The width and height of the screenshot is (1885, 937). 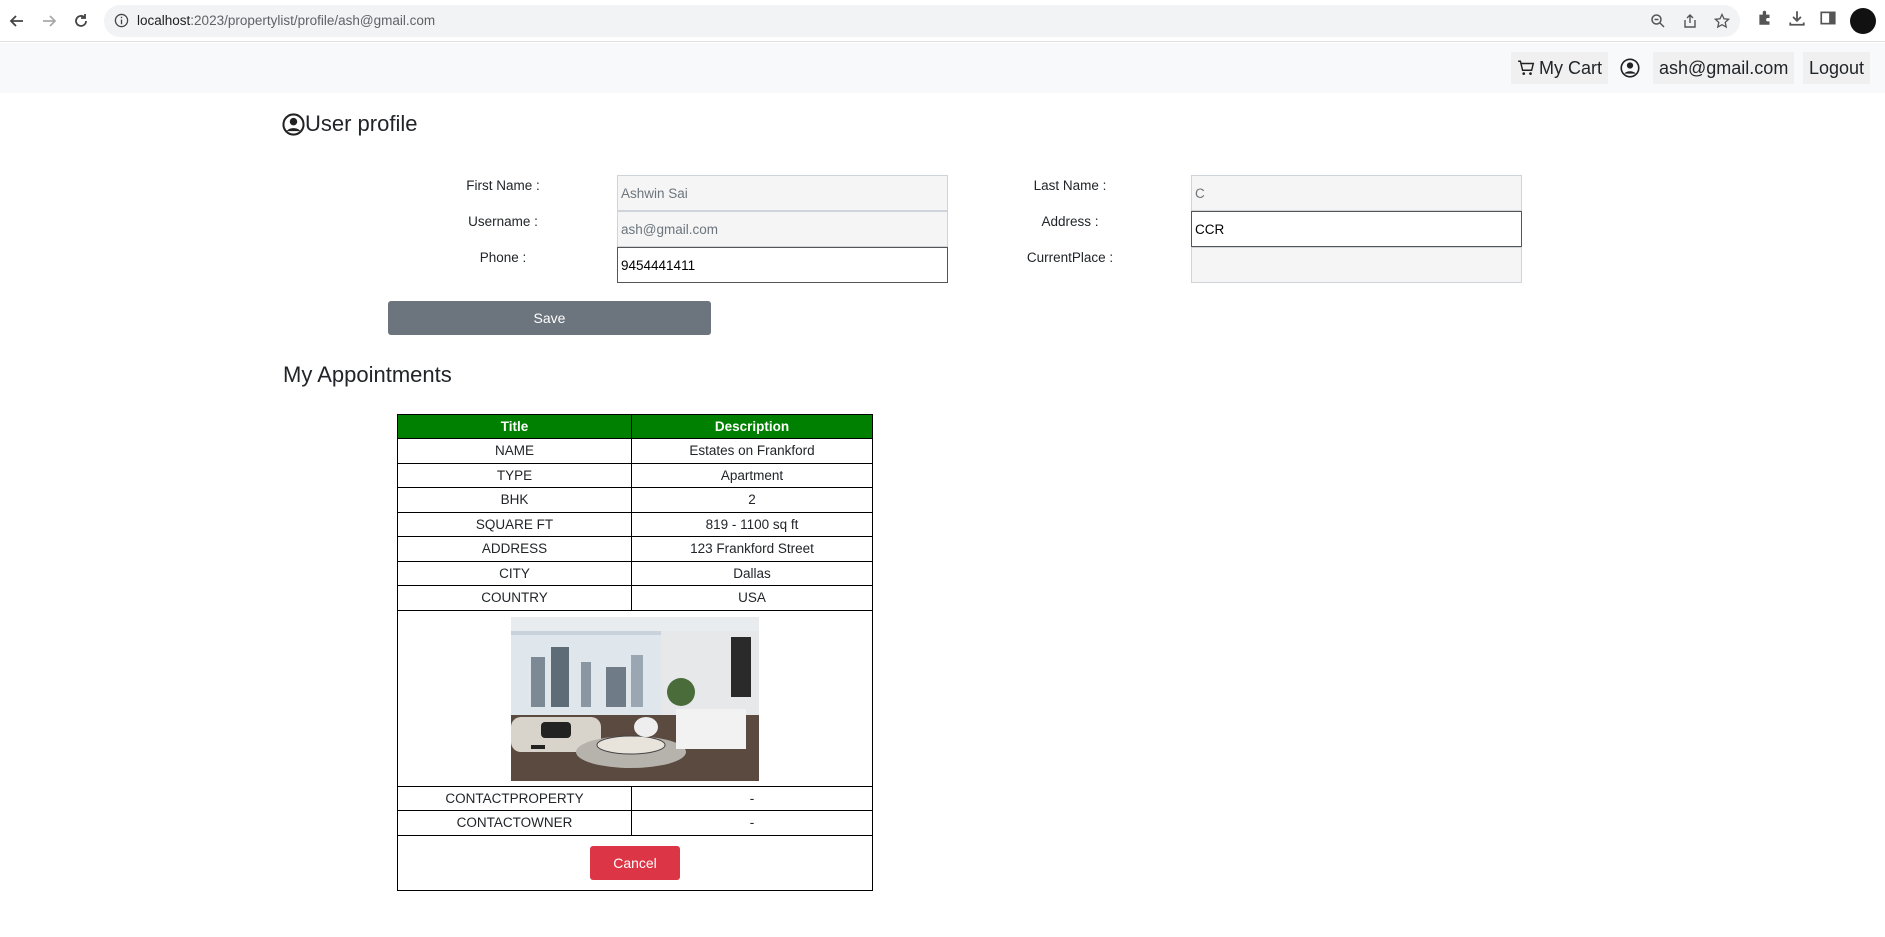 I want to click on download-icon, so click(x=1797, y=20).